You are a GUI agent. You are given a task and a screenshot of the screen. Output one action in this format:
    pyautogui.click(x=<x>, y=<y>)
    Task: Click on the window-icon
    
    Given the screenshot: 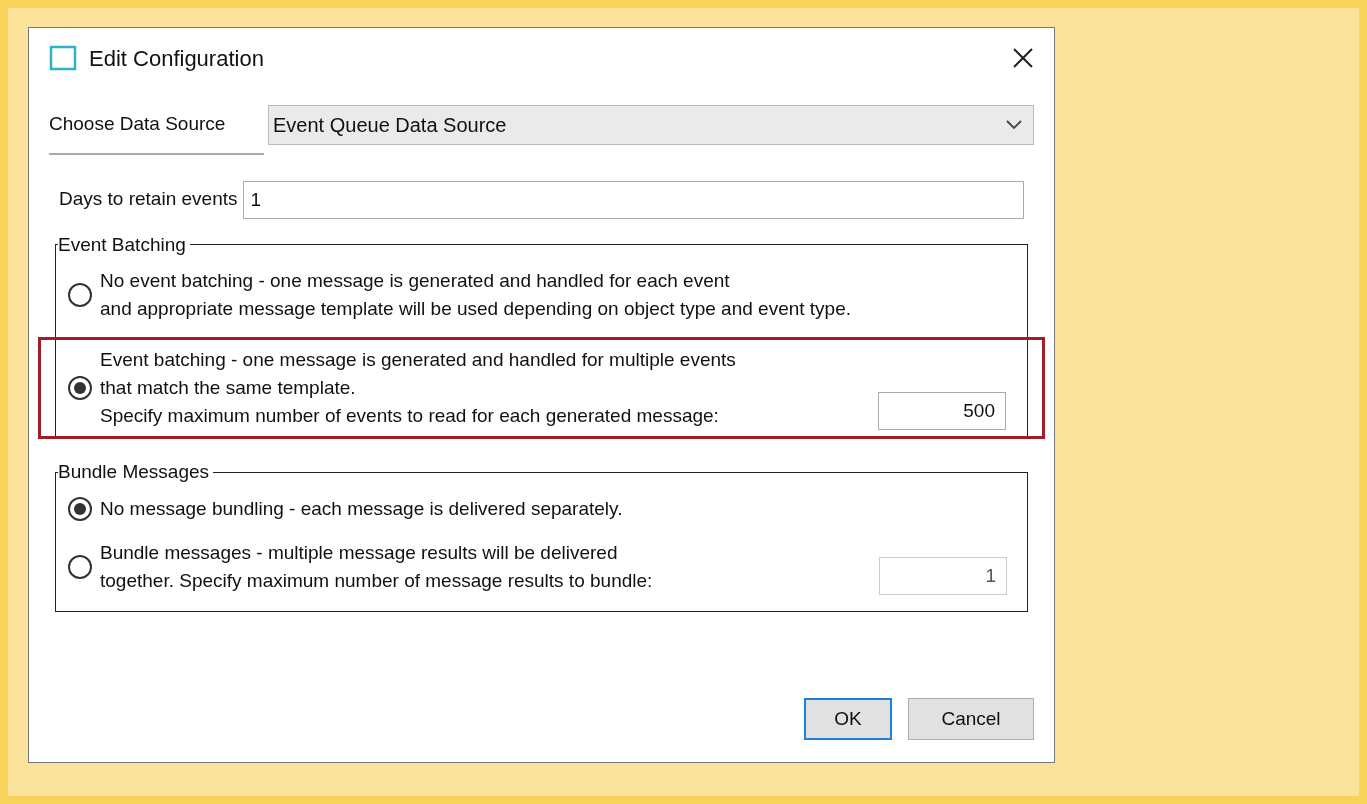 What is the action you would take?
    pyautogui.click(x=63, y=58)
    